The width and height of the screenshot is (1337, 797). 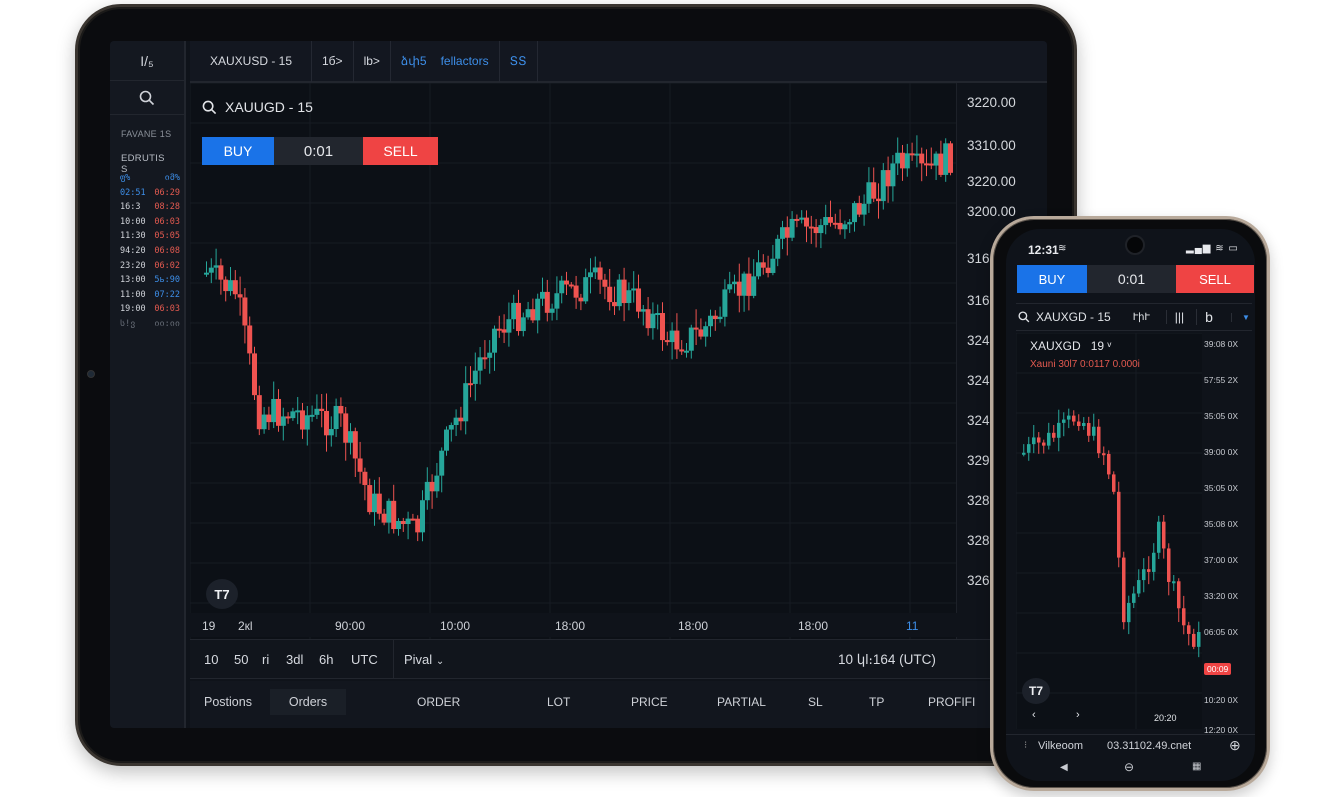 I want to click on tab-4-label: ձփ5, so click(x=413, y=61).